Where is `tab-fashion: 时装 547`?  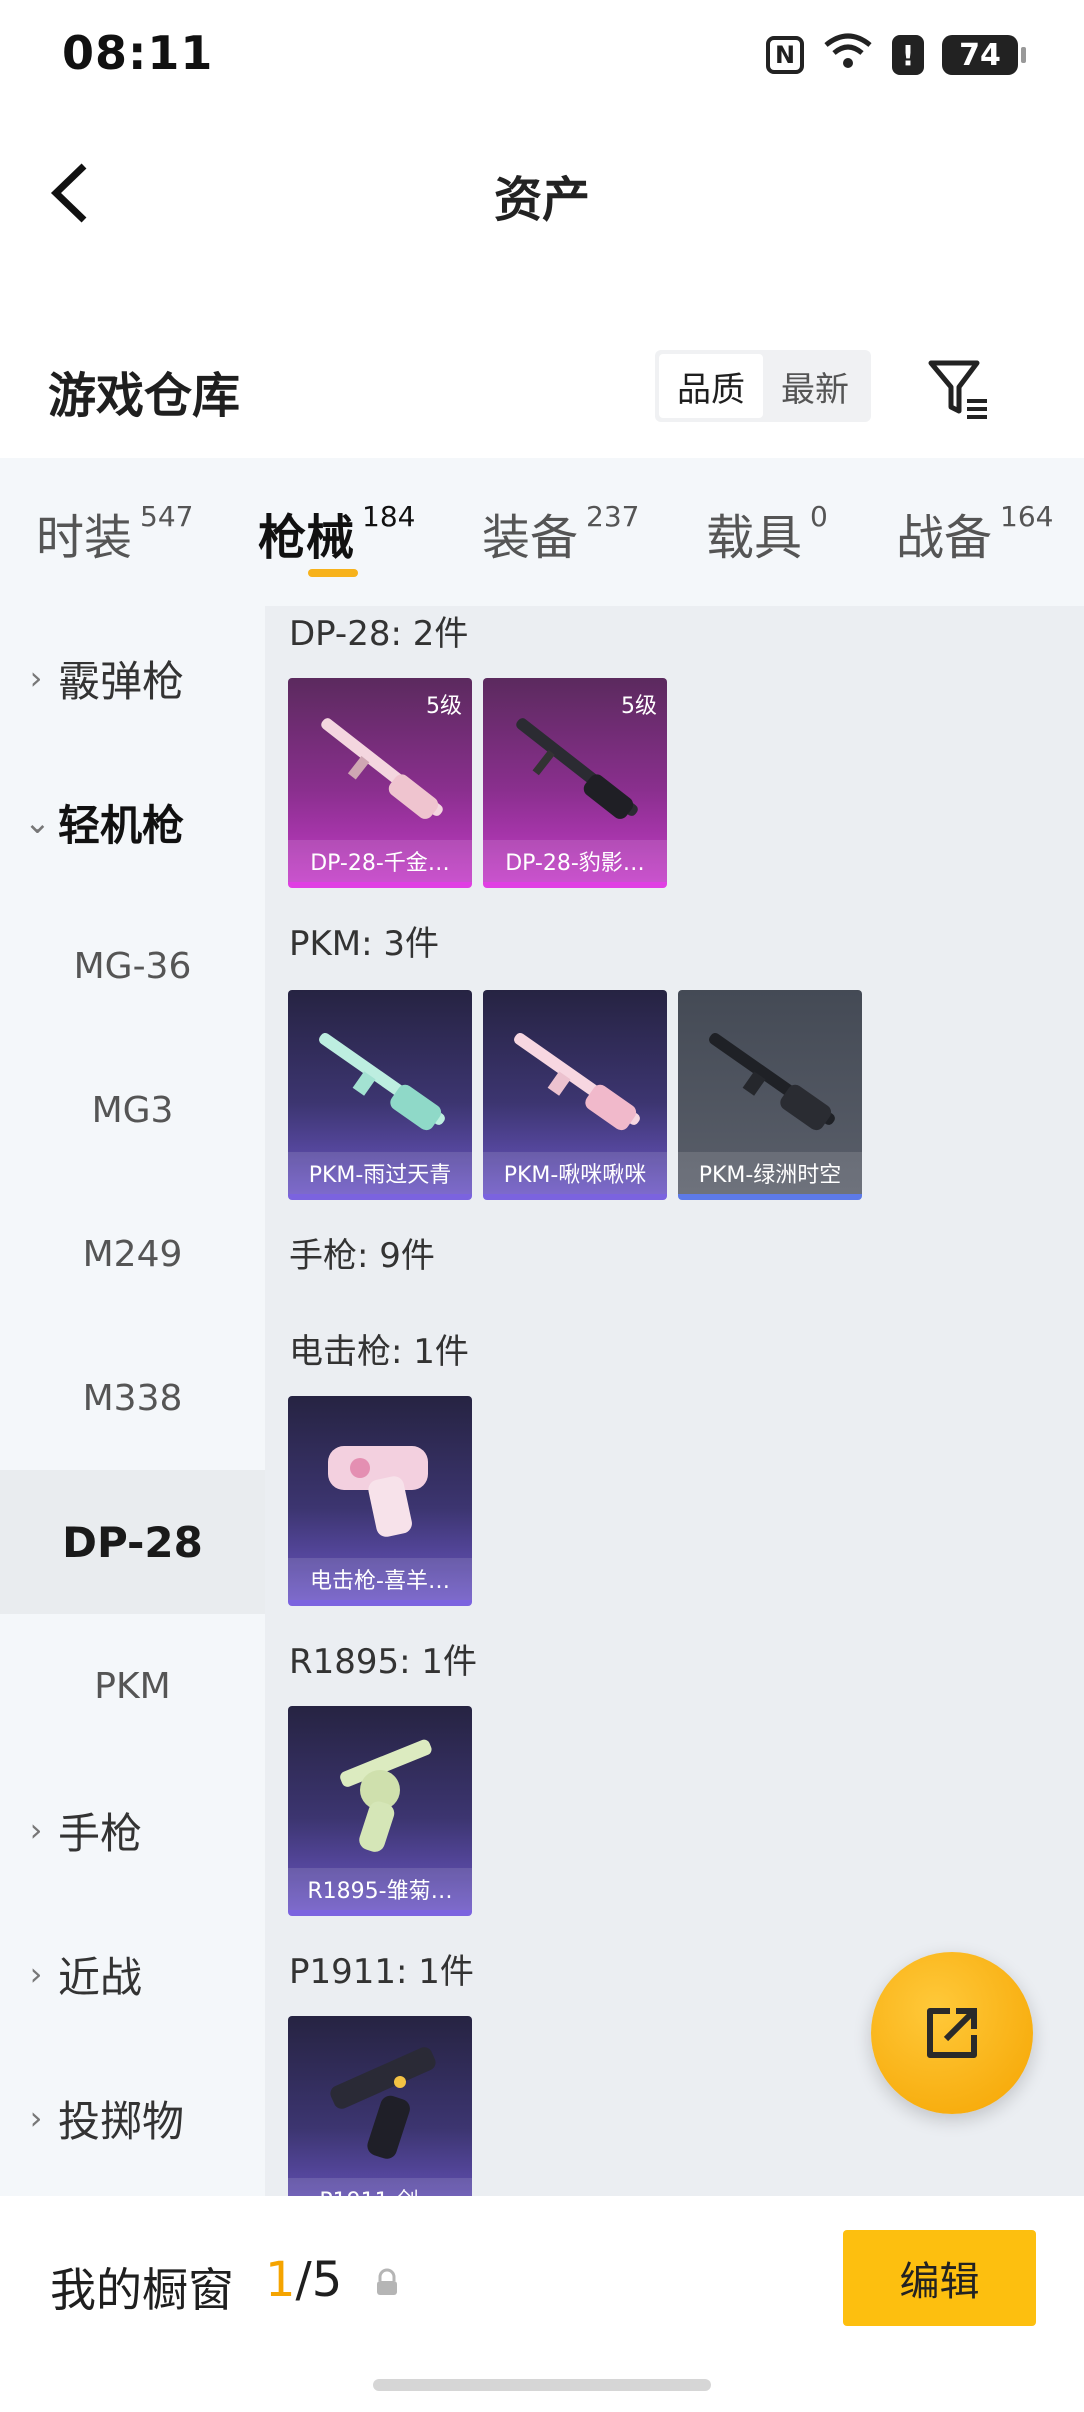 tab-fashion: 时装 547 is located at coordinates (114, 533).